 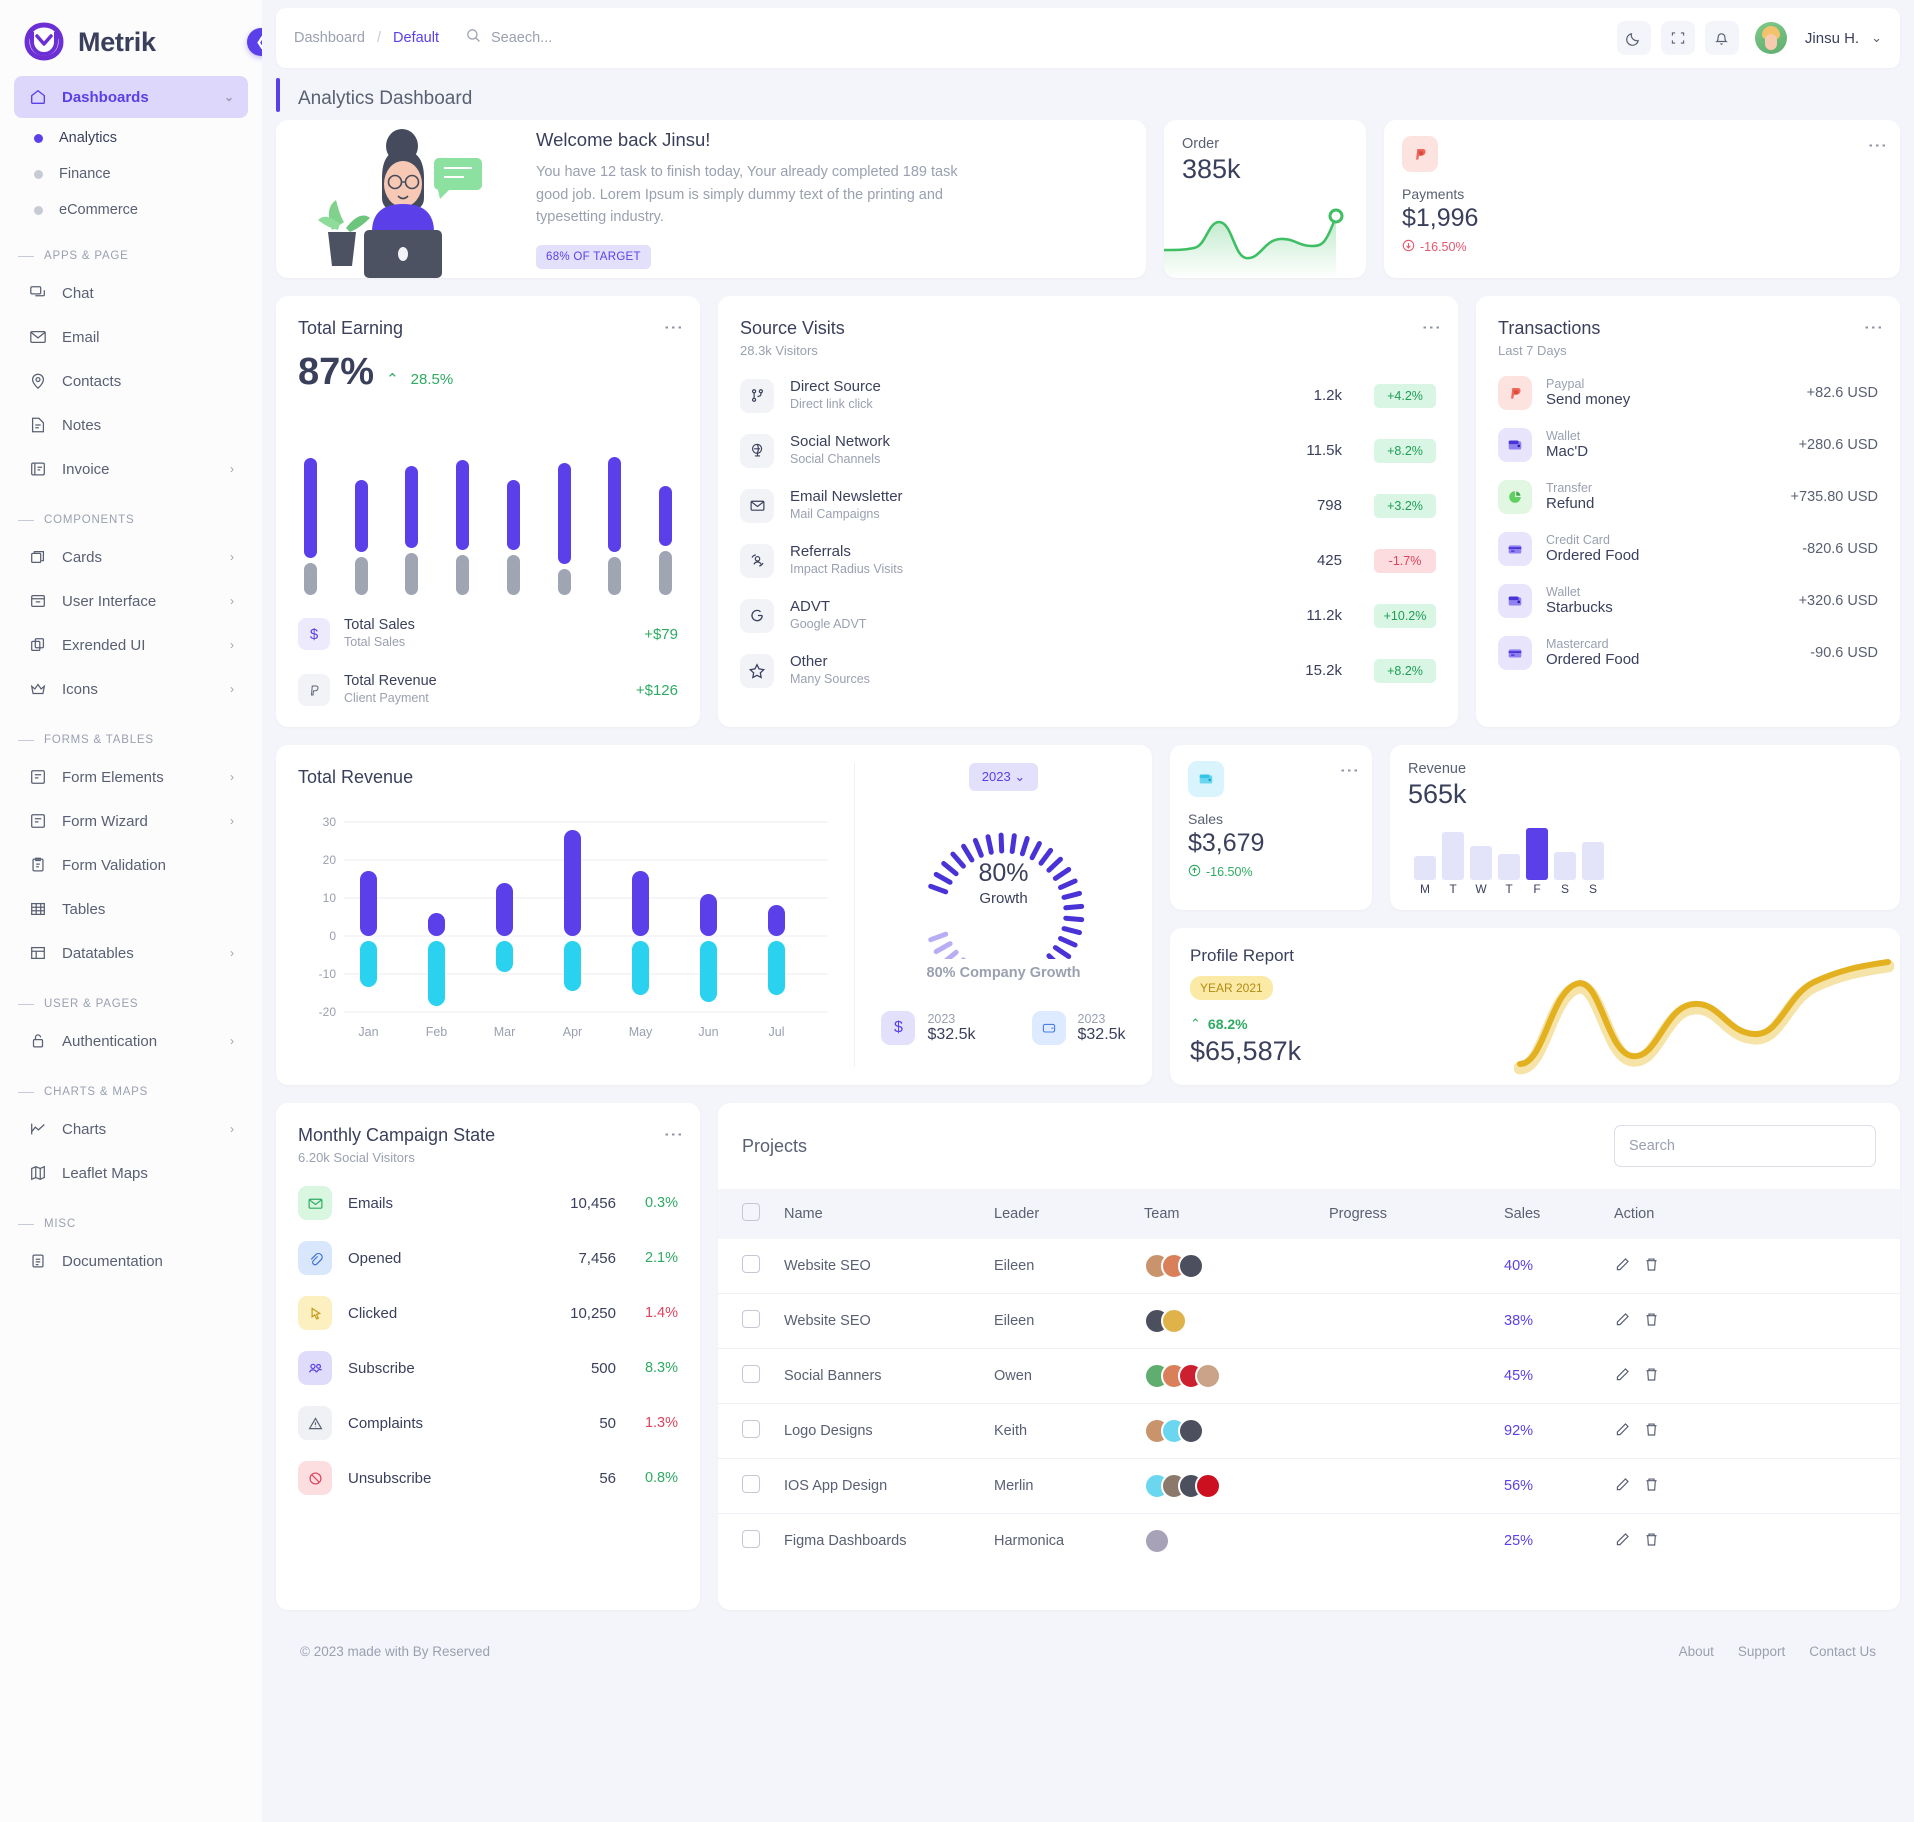 What do you see at coordinates (1752, 1214) in the screenshot?
I see `col-action: Action` at bounding box center [1752, 1214].